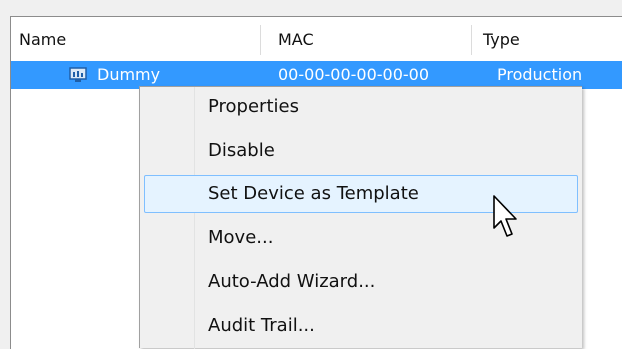 This screenshot has height=349, width=622. I want to click on column-header-type: Type, so click(547, 40).